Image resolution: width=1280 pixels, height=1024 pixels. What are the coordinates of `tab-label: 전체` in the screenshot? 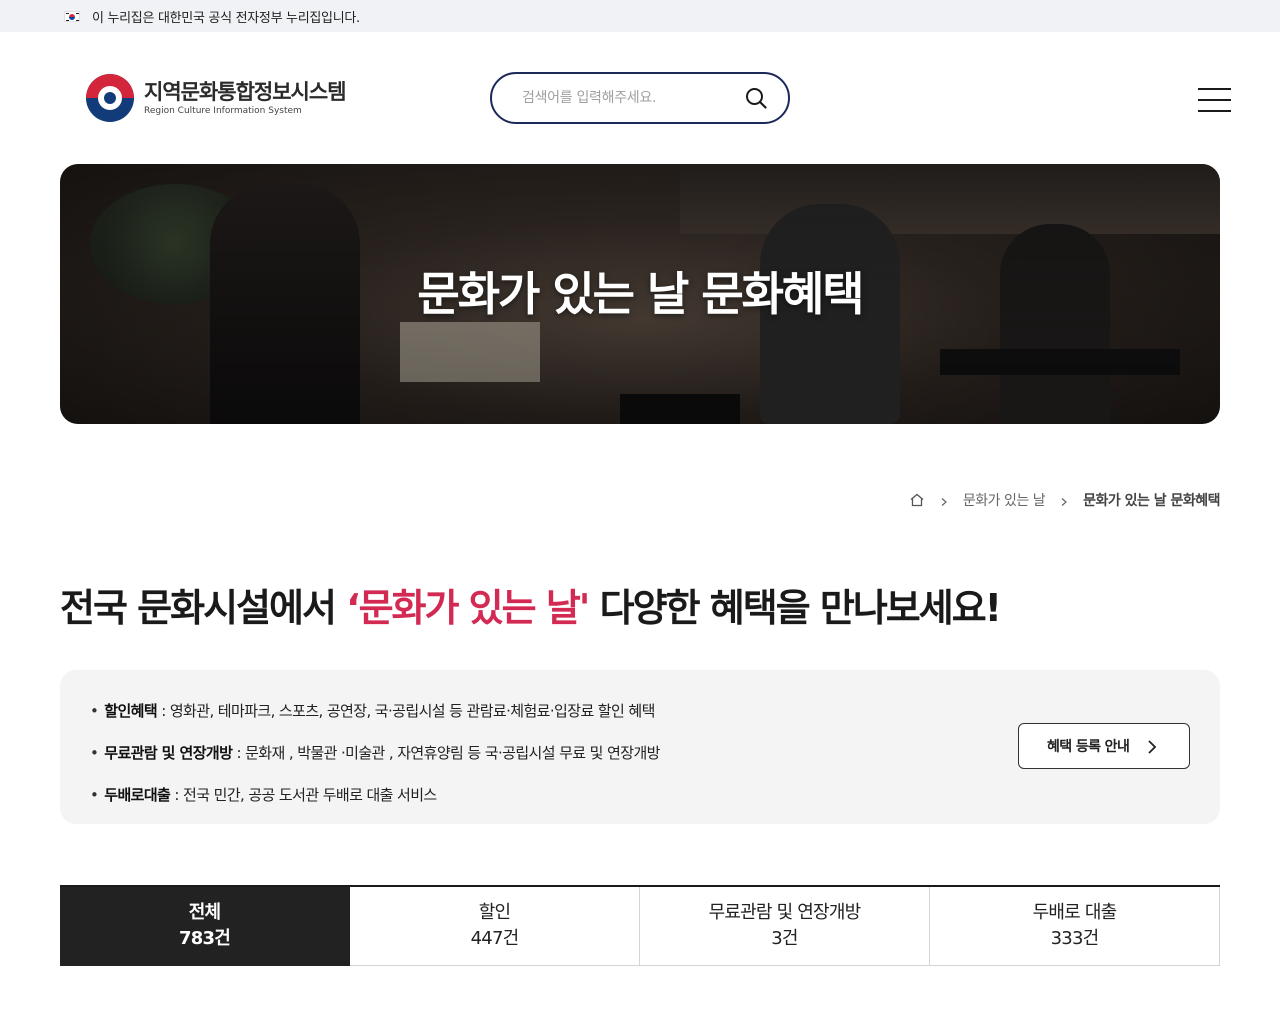 It's located at (204, 912).